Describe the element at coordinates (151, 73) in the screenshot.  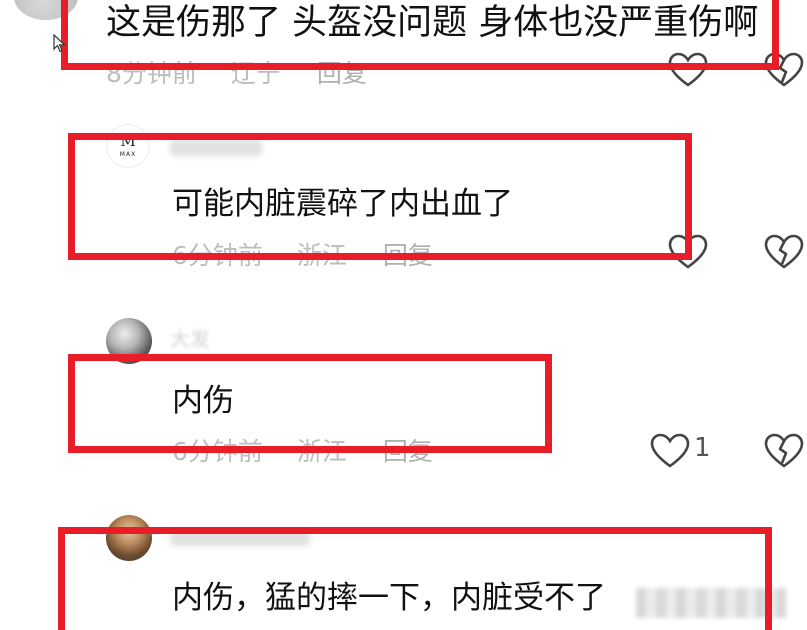
I see `comment-time: 8分钟前` at that location.